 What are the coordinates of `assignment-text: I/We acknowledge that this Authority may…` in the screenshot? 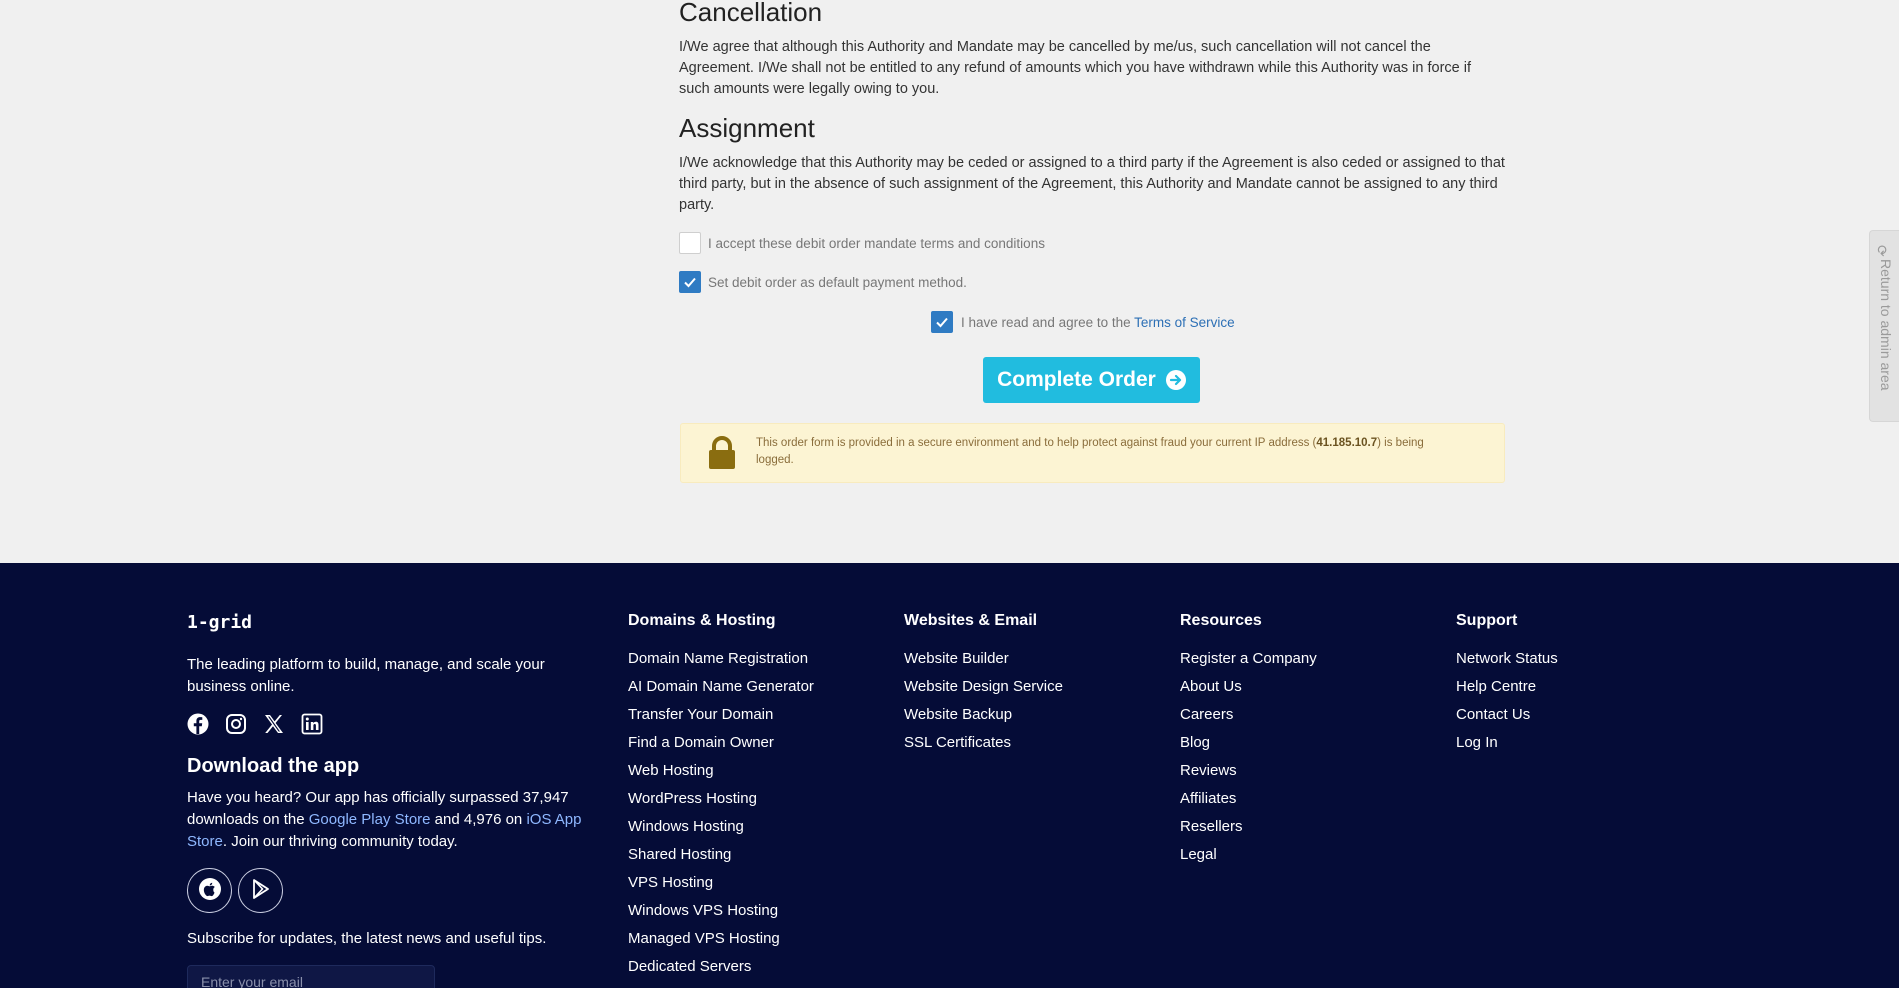 It's located at (1092, 184).